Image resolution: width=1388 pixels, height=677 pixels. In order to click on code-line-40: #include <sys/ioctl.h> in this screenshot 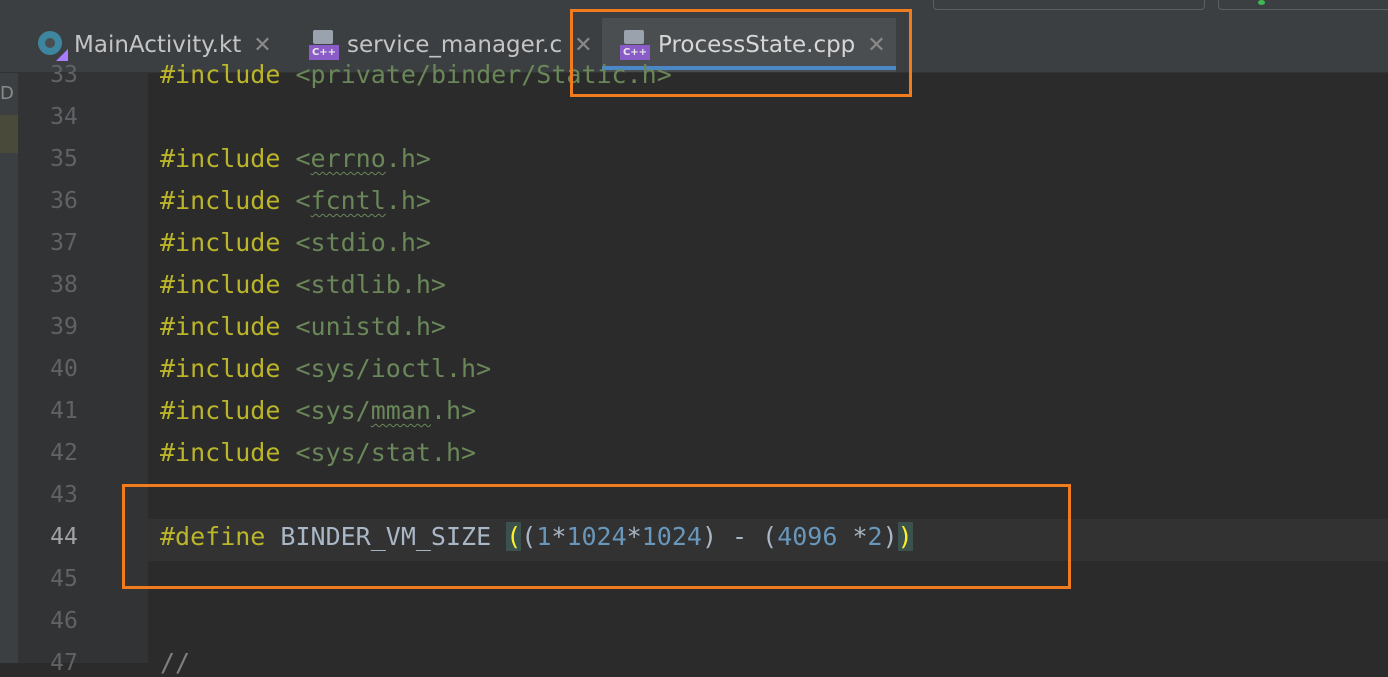, I will do `click(325, 368)`.